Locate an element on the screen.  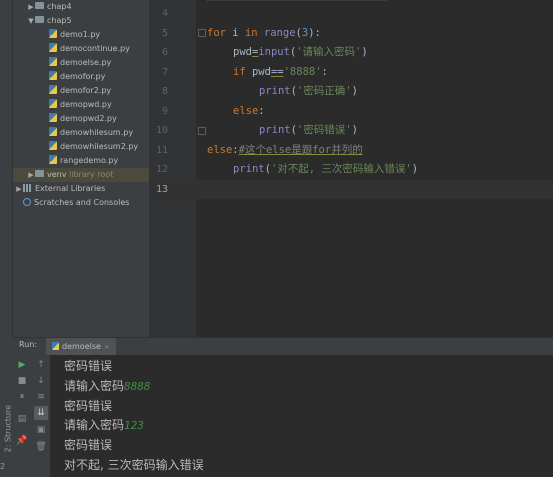
run-toolbar: ▶ ↑ ■ ↓ ⏸ ≡ ▤ ⇊ 📌 ▣ 🗑 is located at coordinates (31, 416).